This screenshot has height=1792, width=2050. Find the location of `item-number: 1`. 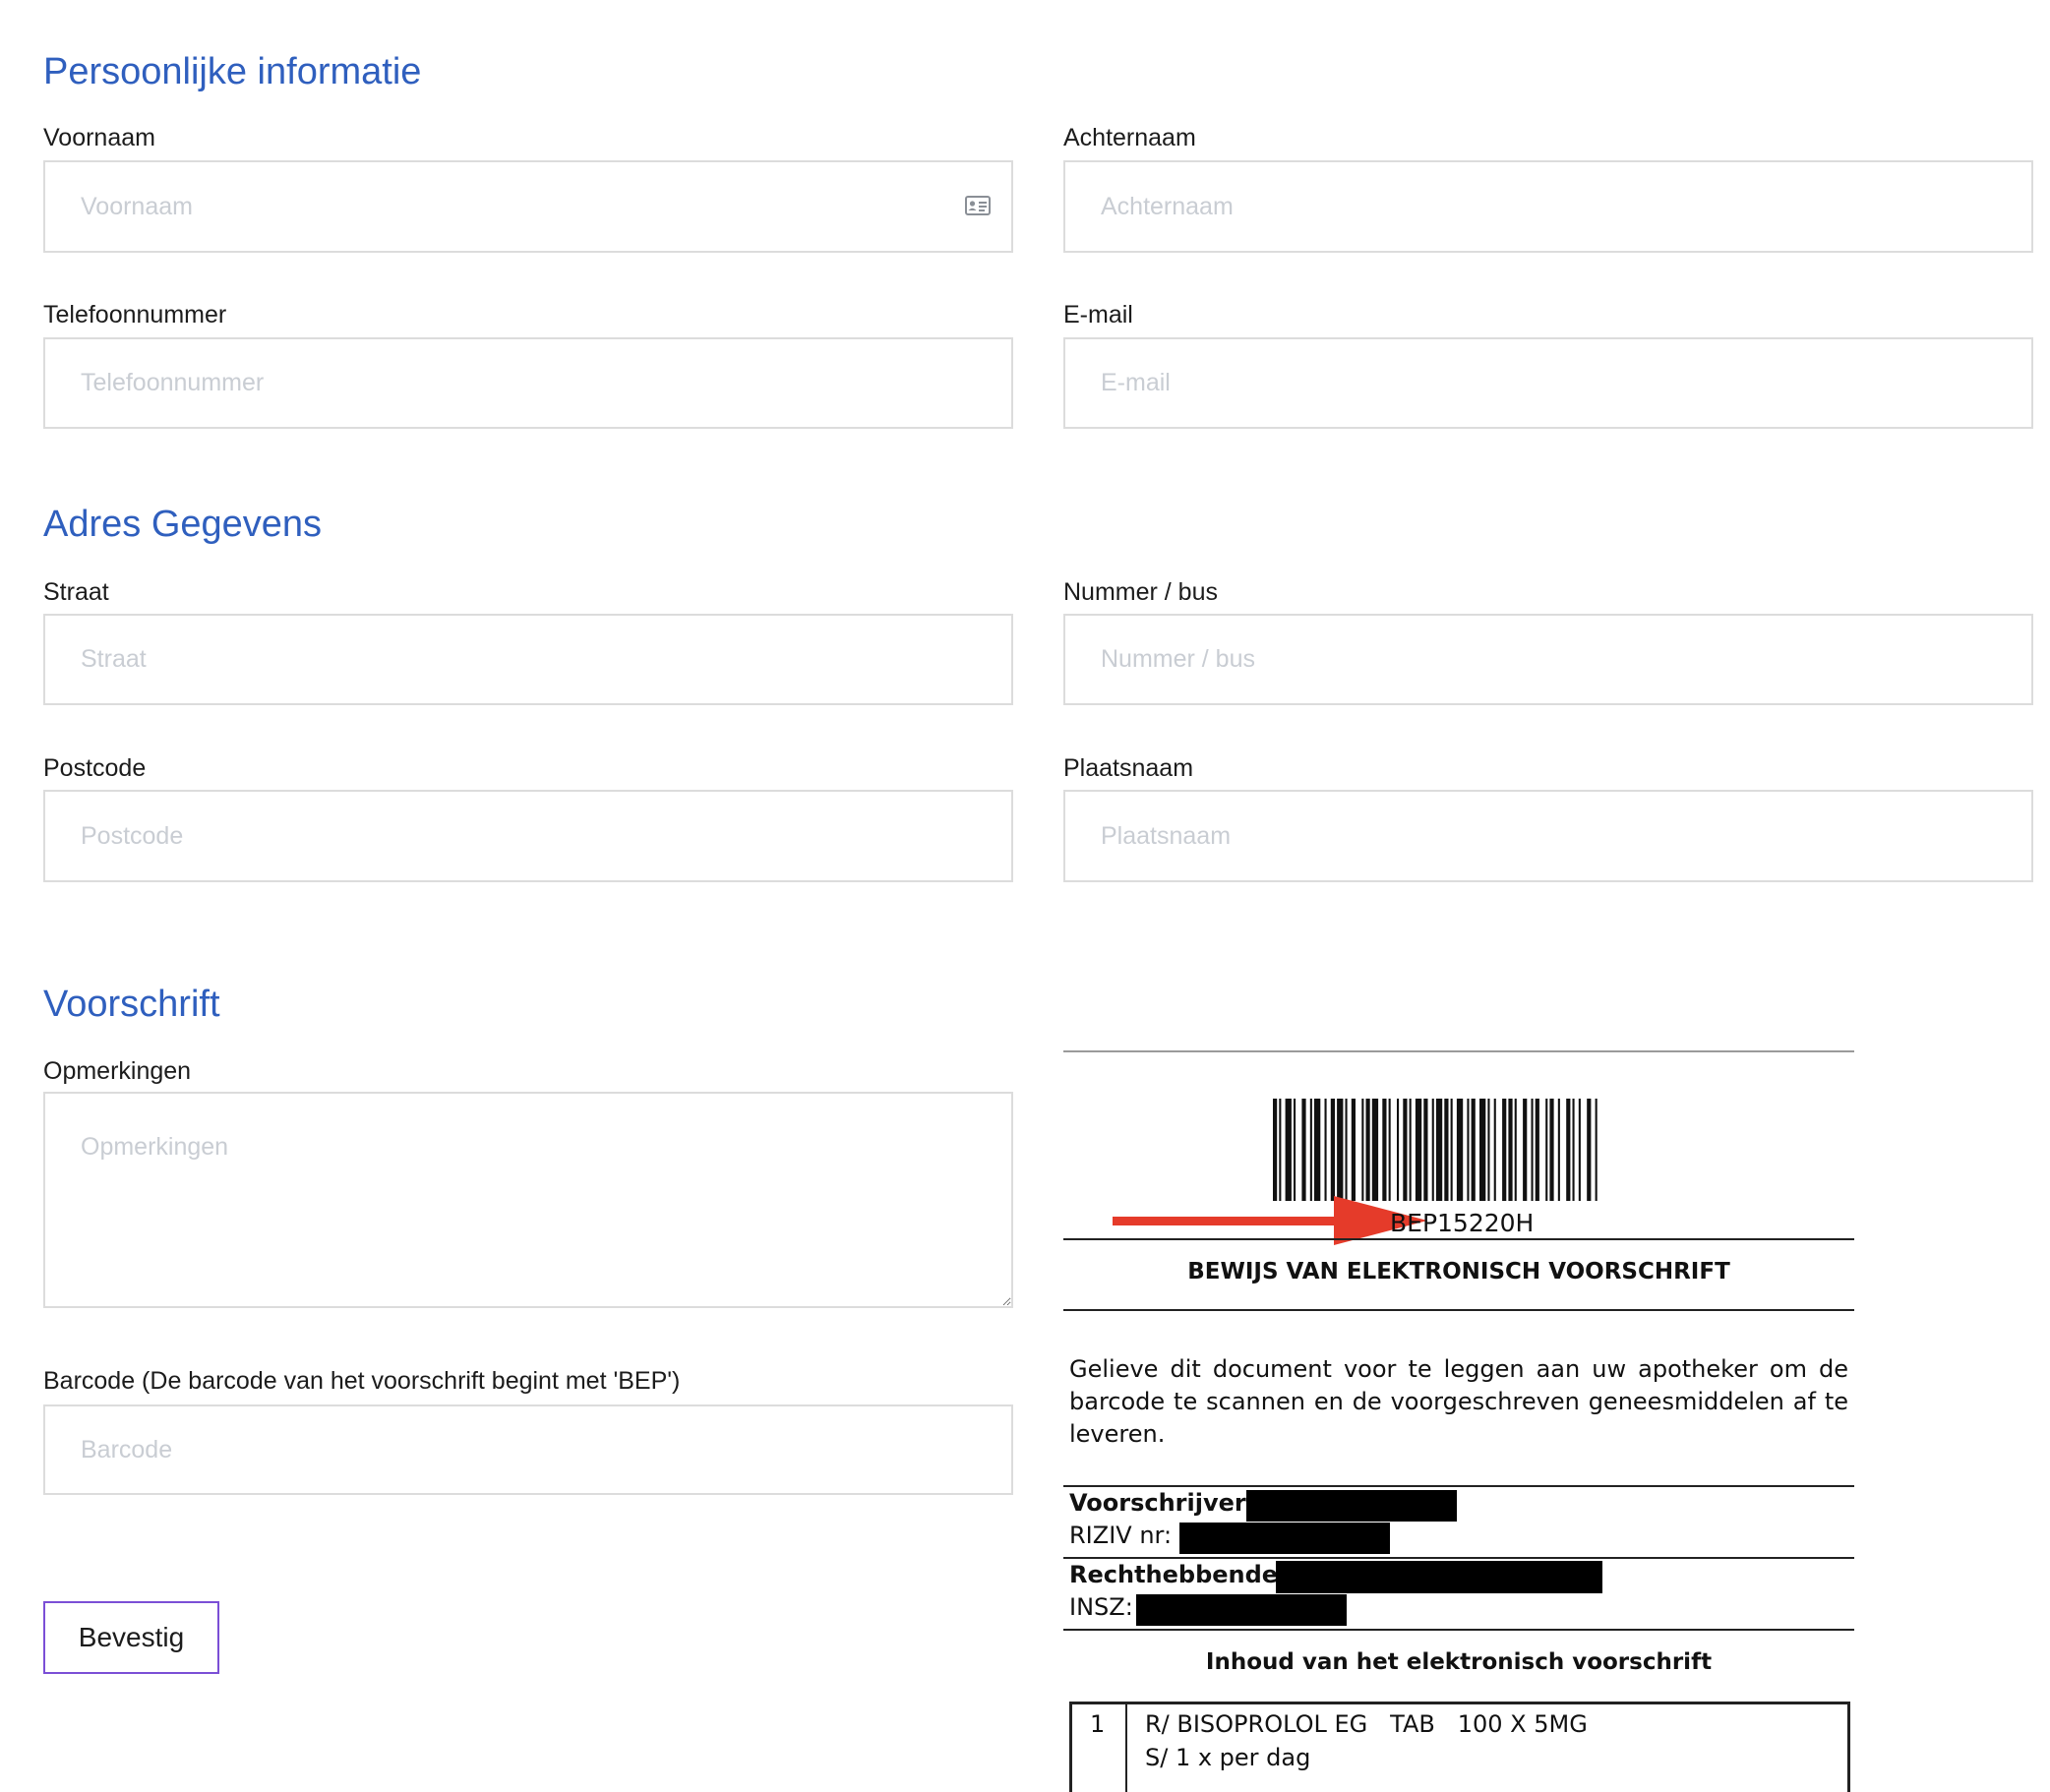

item-number: 1 is located at coordinates (1098, 1724).